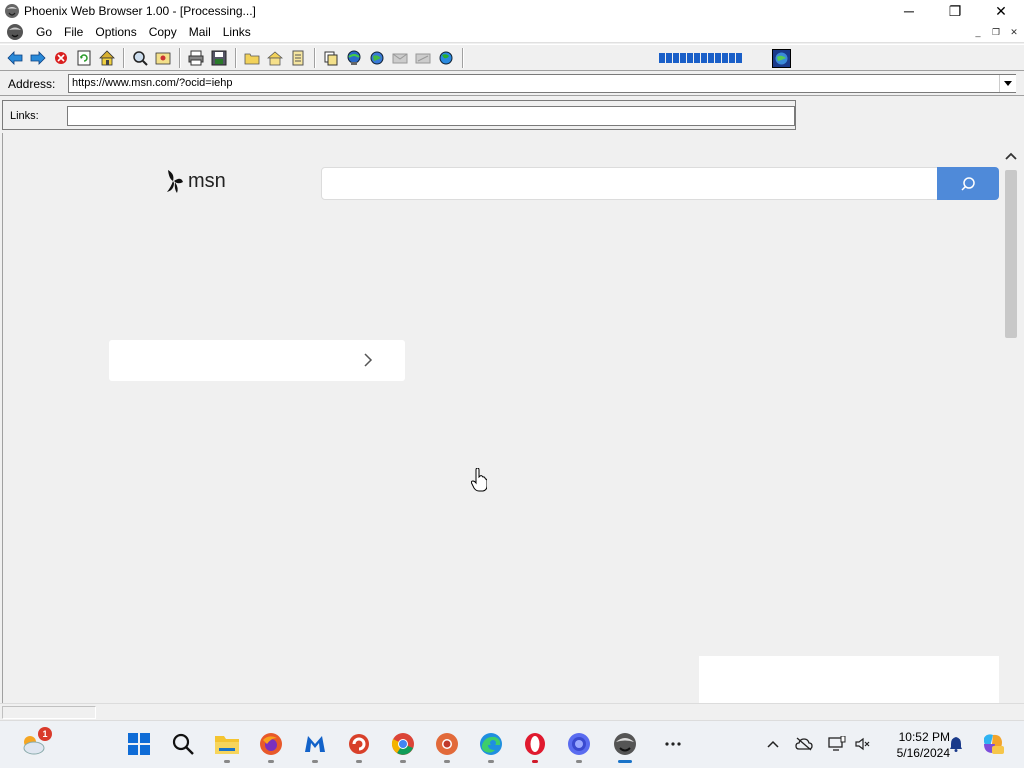  Describe the element at coordinates (849, 680) in the screenshot. I see `bottom-panel` at that location.